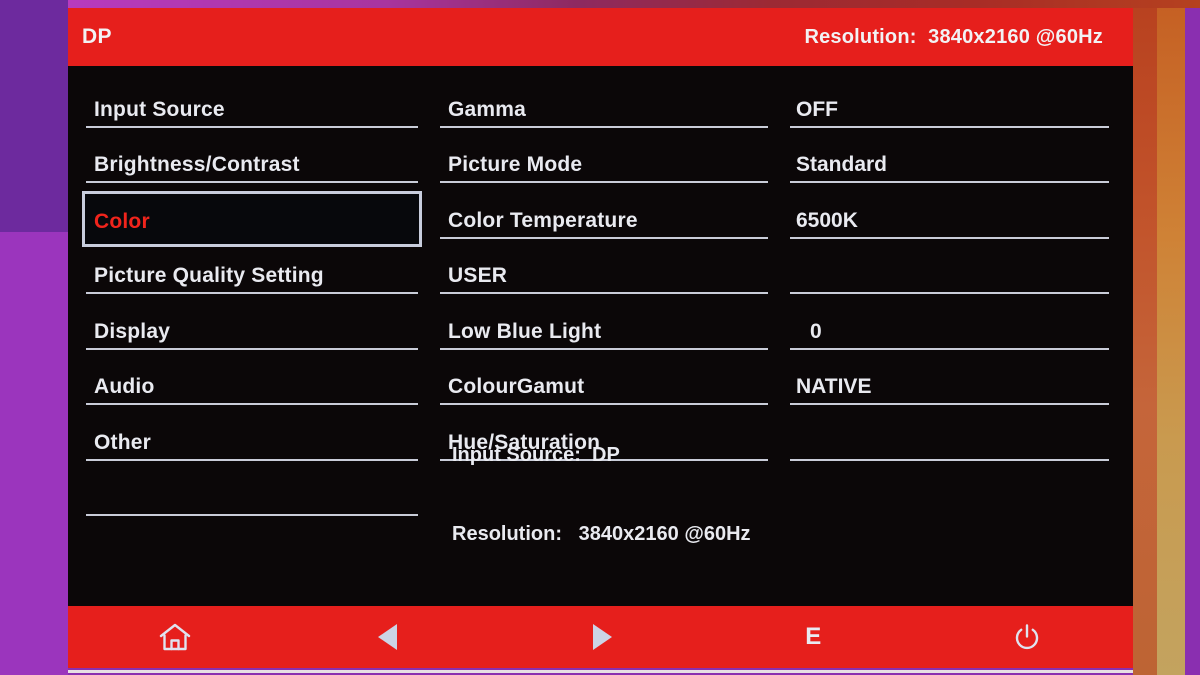 Image resolution: width=1200 pixels, height=675 pixels. Describe the element at coordinates (543, 220) in the screenshot. I see `setting-label: Color Temperature` at that location.